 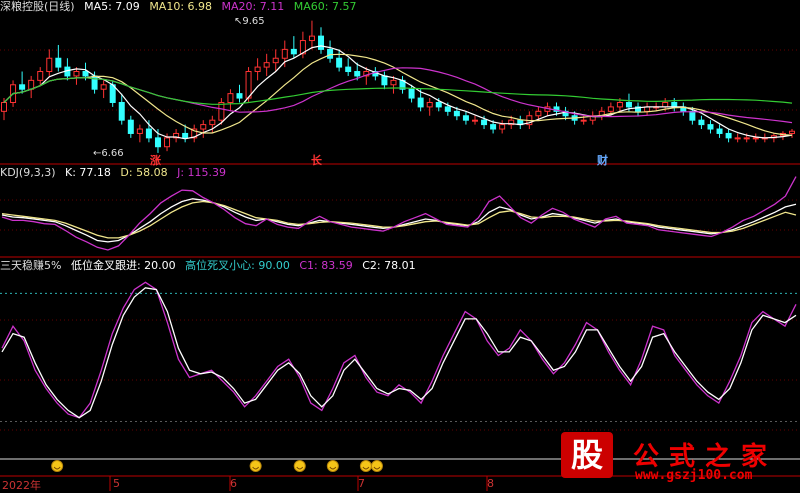 What do you see at coordinates (490, 483) in the screenshot?
I see `x-label-month-8: 8` at bounding box center [490, 483].